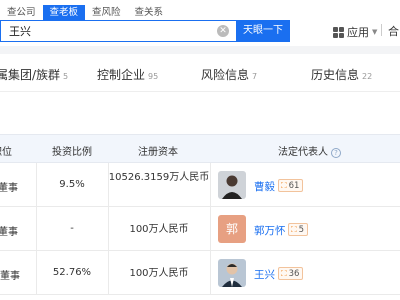 Image resolution: width=400 pixels, height=300 pixels. Describe the element at coordinates (106, 12) in the screenshot. I see `tab-risk: 查风险` at that location.